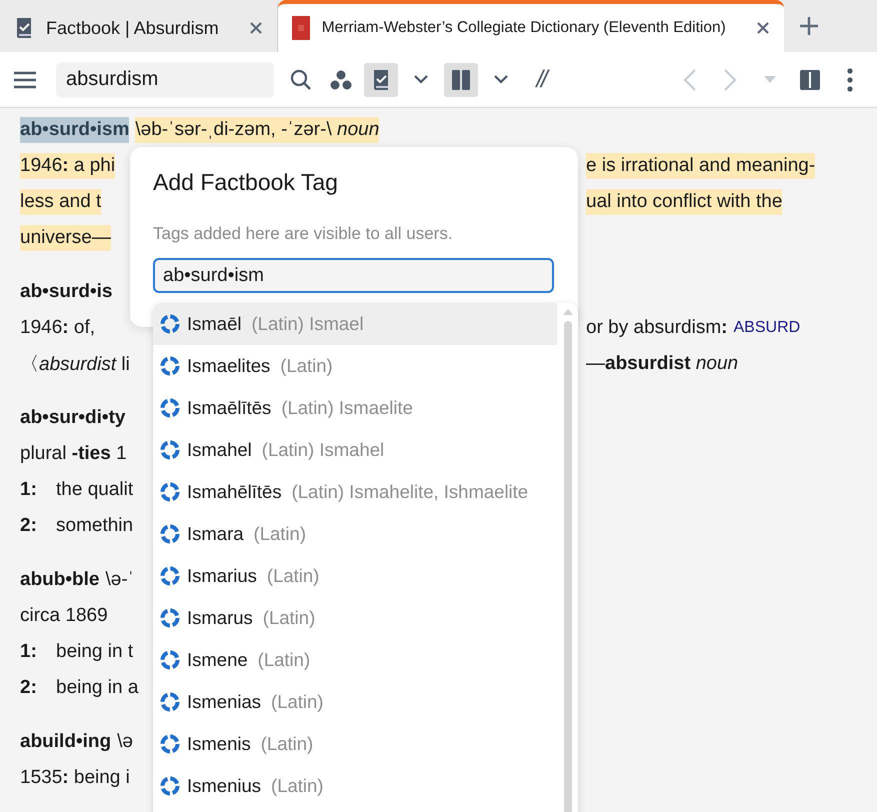  I want to click on suggestion-name: Ismarus, so click(220, 618).